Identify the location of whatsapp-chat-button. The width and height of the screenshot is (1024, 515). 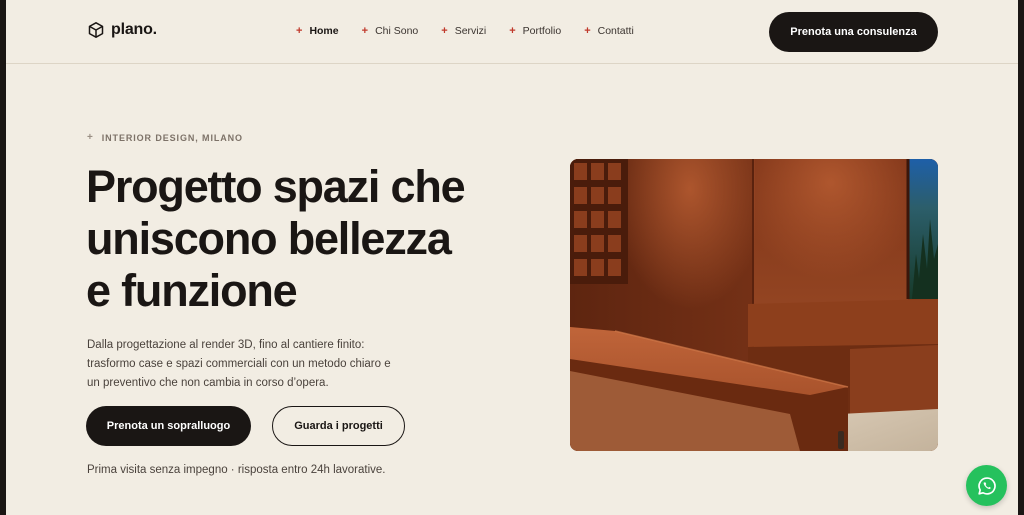
(986, 485).